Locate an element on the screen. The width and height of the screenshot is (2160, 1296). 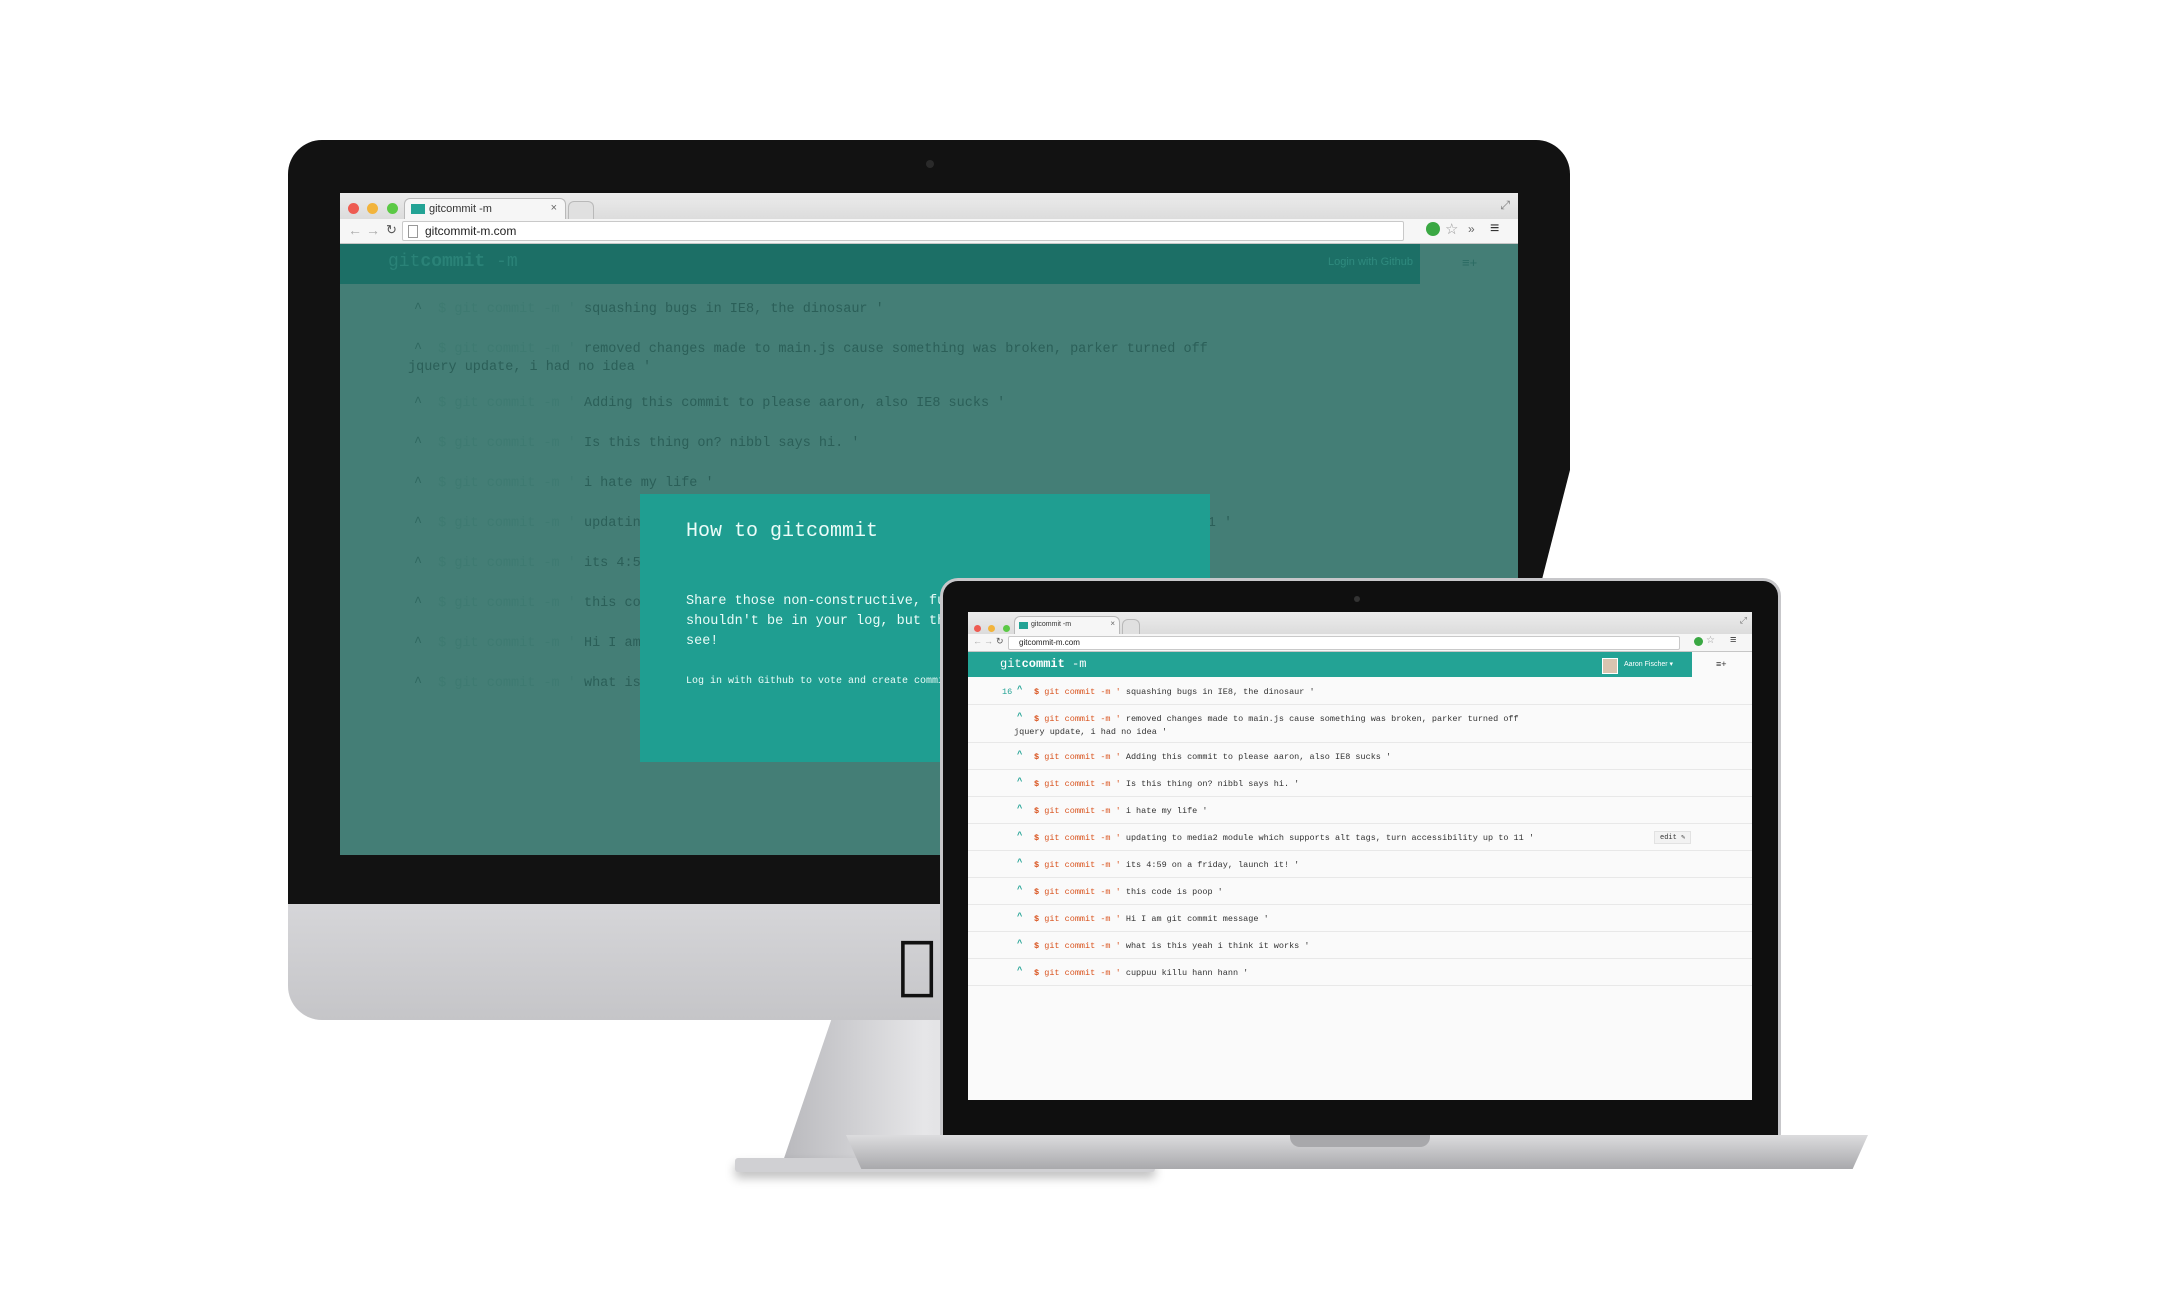
commit-message: this code is poop ' is located at coordinates (1174, 892).